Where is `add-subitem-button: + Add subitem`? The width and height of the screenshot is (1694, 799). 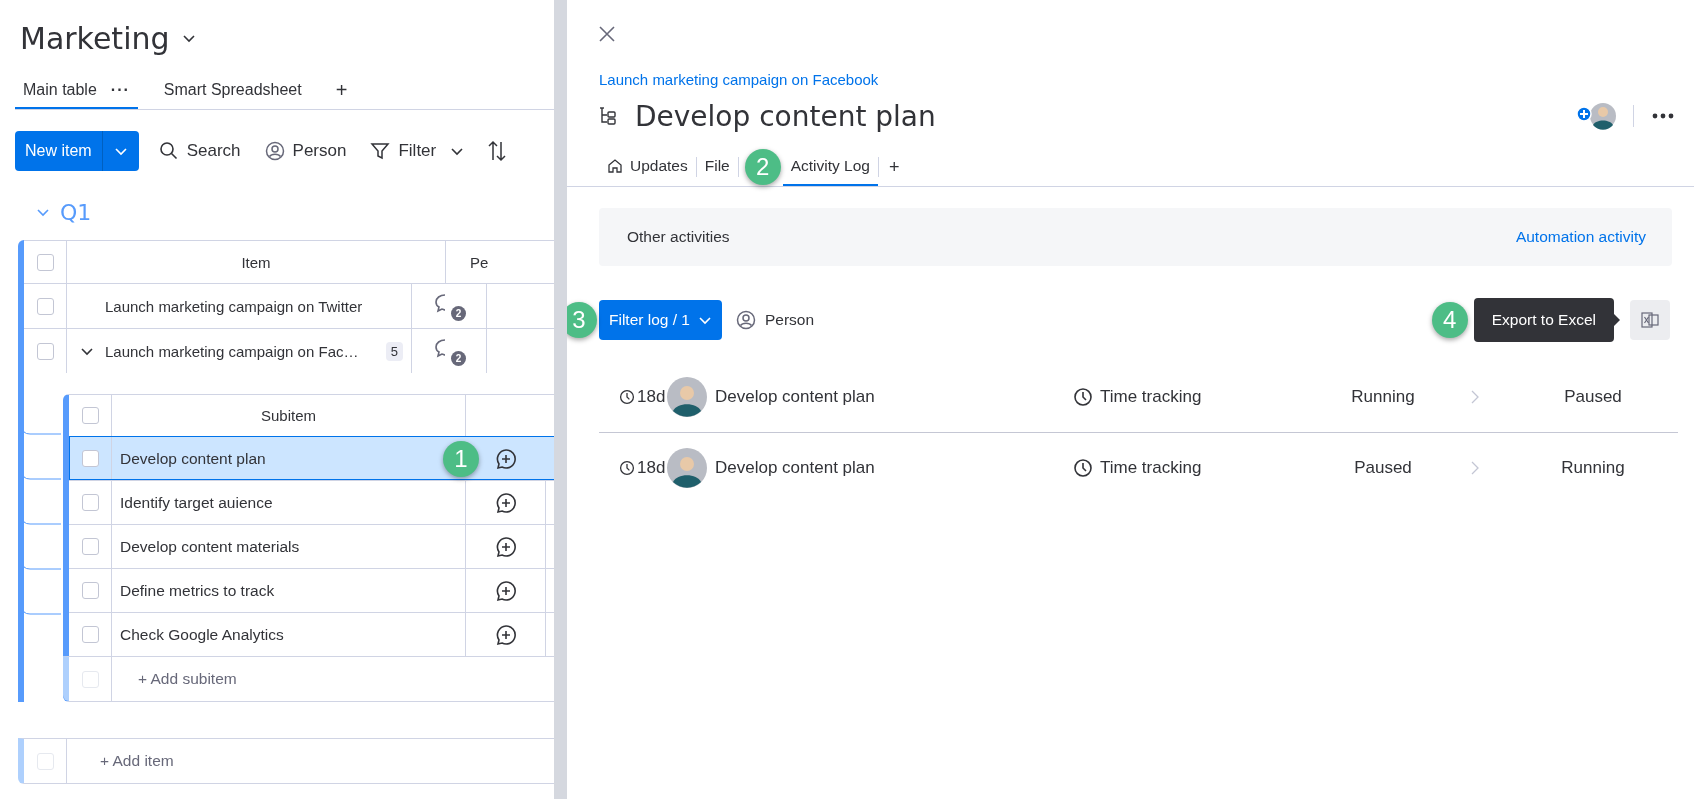 add-subitem-button: + Add subitem is located at coordinates (174, 679).